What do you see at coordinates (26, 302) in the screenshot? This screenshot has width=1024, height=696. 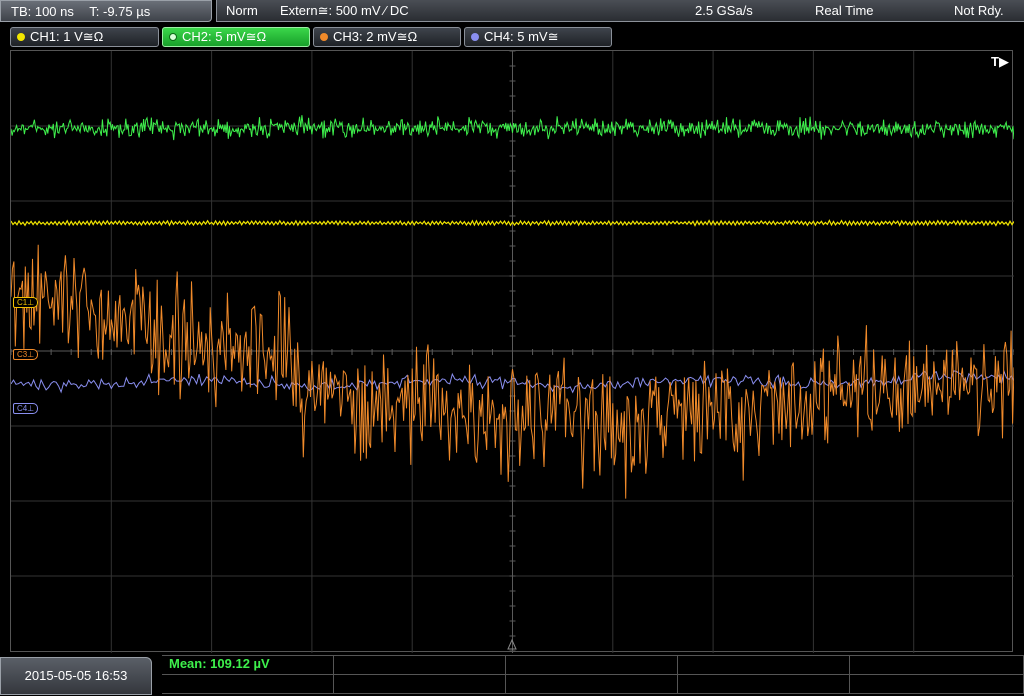 I see `channel-1-offset-marker: C1⊥` at bounding box center [26, 302].